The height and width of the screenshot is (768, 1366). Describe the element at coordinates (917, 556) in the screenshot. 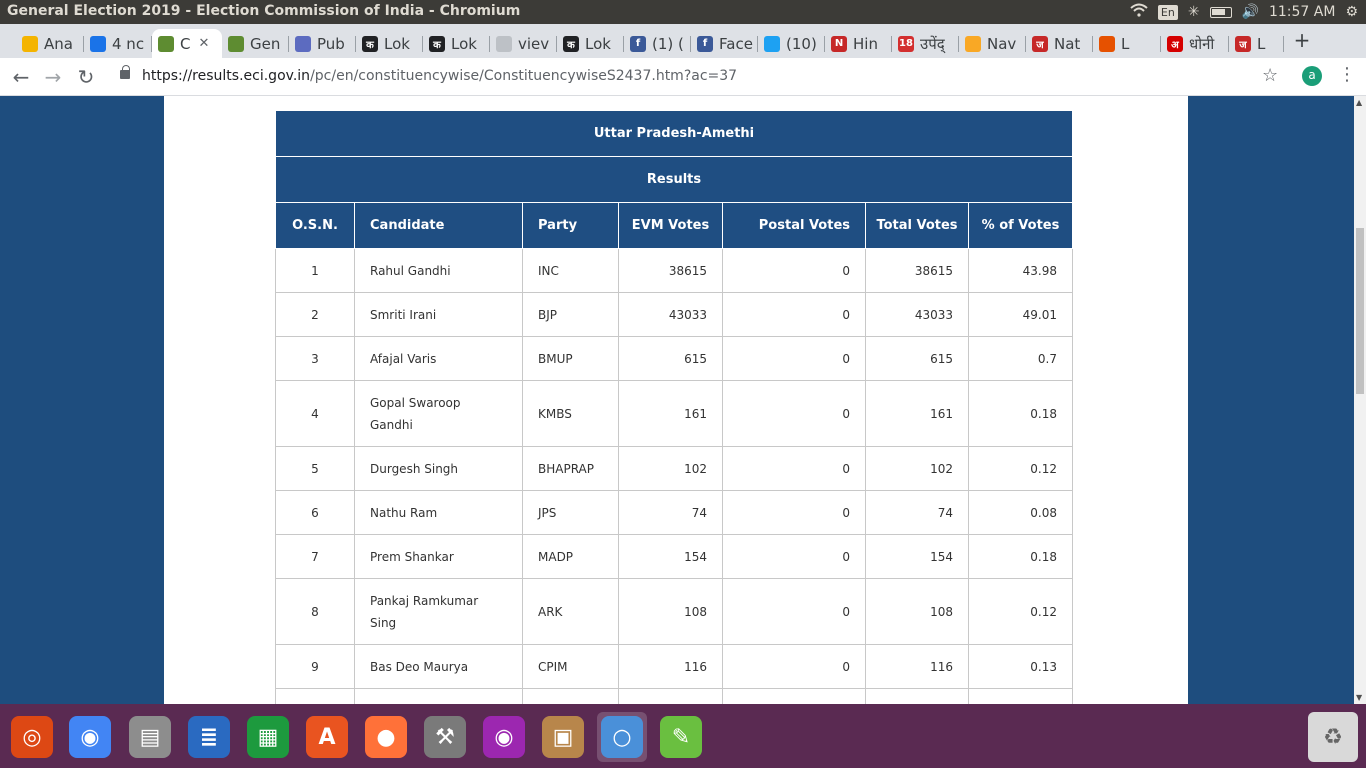

I see `cell-total-votes: 154` at that location.